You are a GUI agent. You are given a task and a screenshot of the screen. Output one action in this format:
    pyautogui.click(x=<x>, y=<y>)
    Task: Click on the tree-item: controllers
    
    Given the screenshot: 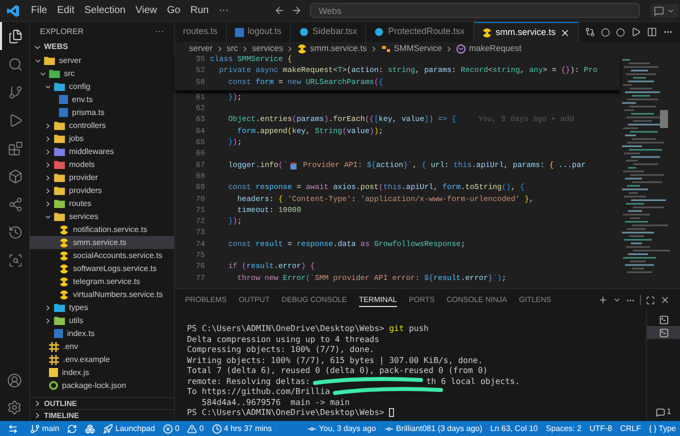 What is the action you would take?
    pyautogui.click(x=102, y=125)
    